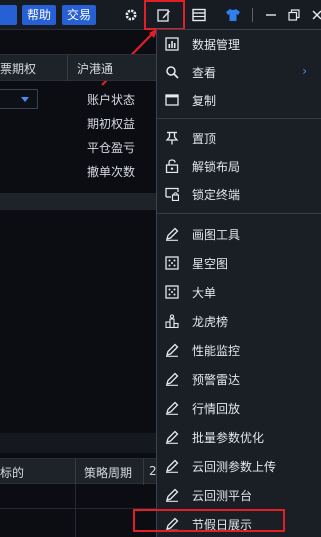 This screenshot has height=537, width=321. Describe the element at coordinates (204, 293) in the screenshot. I see `menu-item-label: 大单` at that location.